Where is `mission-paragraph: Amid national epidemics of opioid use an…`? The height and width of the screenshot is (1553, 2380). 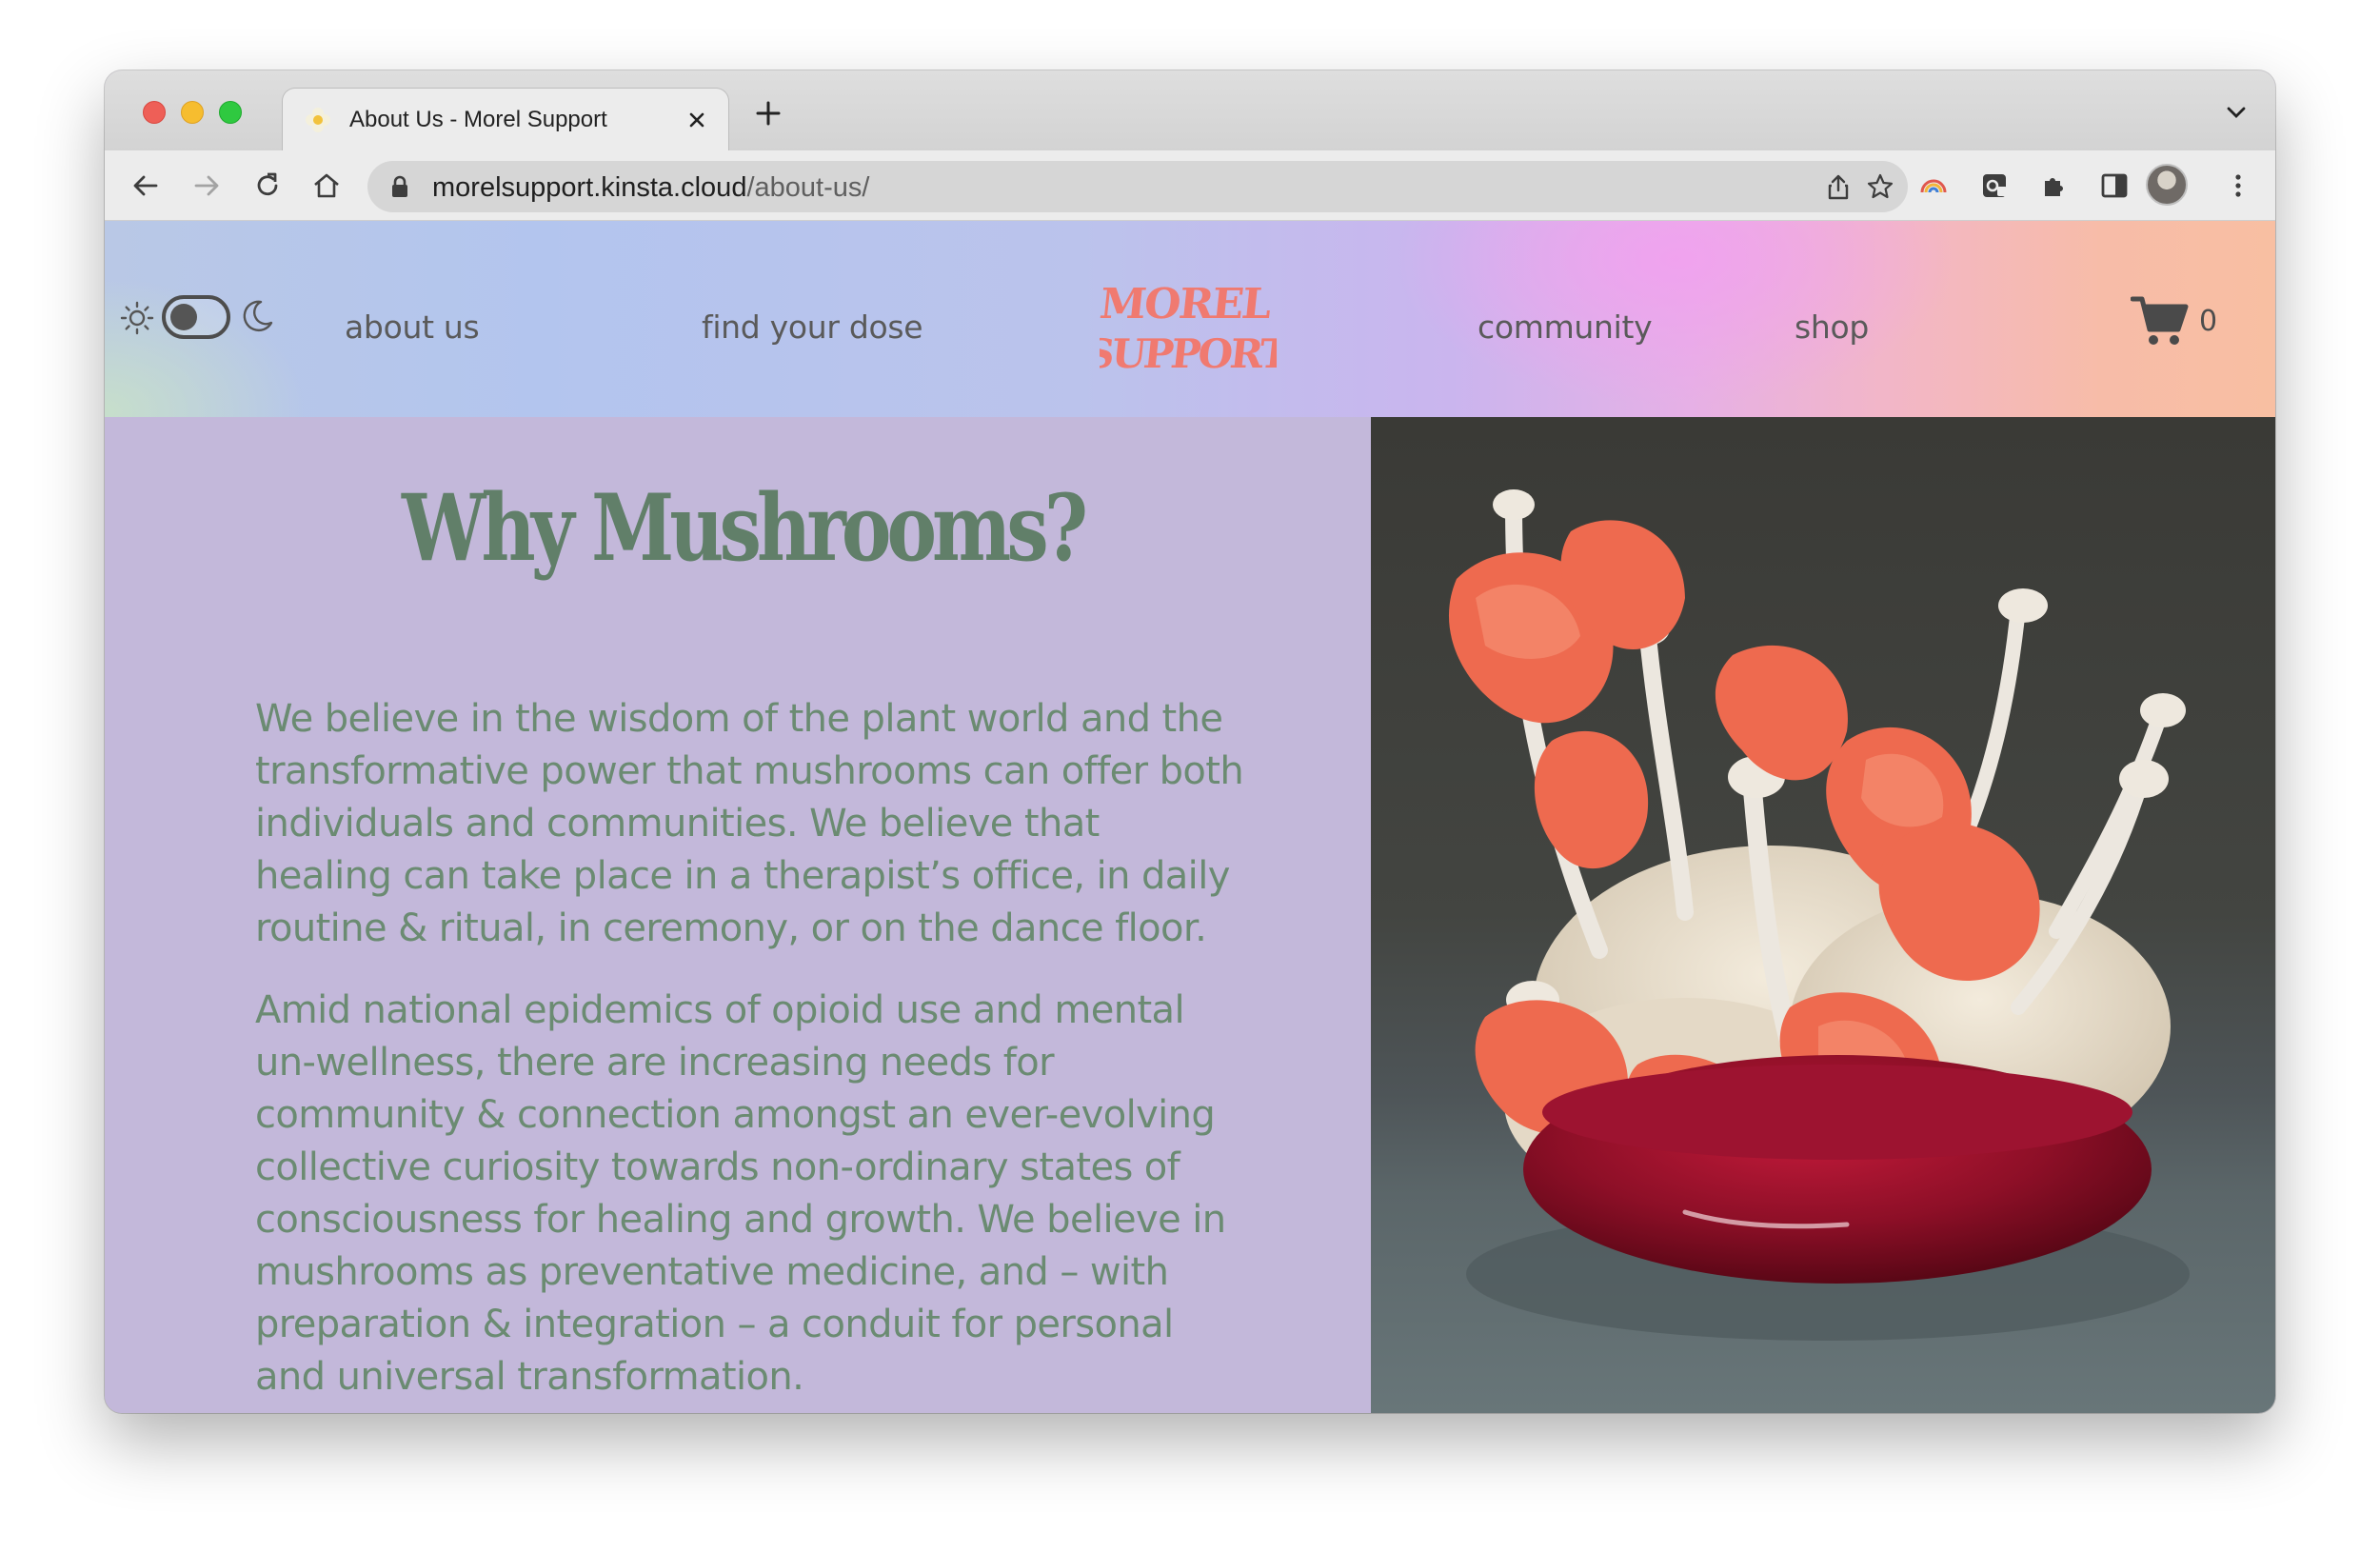
mission-paragraph: Amid national epidemics of opioid use an… is located at coordinates (740, 1193).